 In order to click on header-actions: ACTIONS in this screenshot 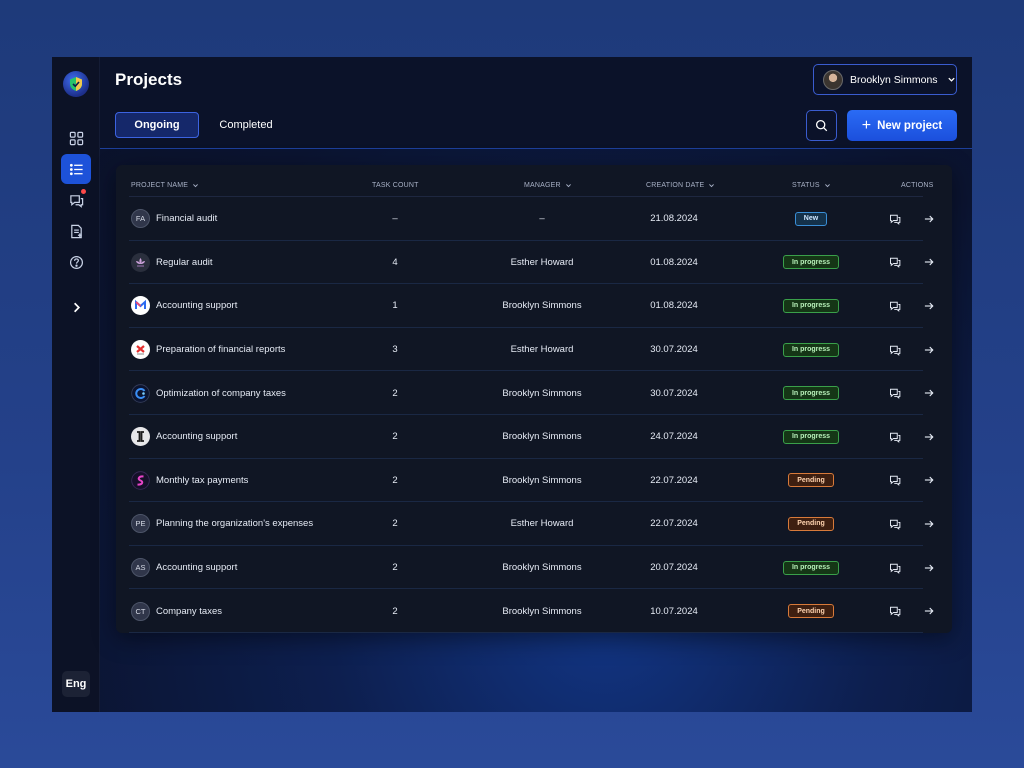, I will do `click(917, 185)`.